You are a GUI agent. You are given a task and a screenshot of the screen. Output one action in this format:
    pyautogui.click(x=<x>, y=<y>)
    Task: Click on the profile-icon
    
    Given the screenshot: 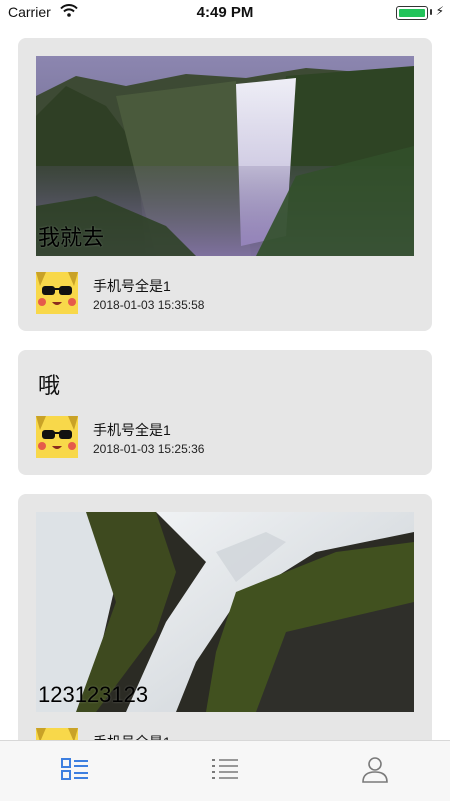 What is the action you would take?
    pyautogui.click(x=375, y=771)
    